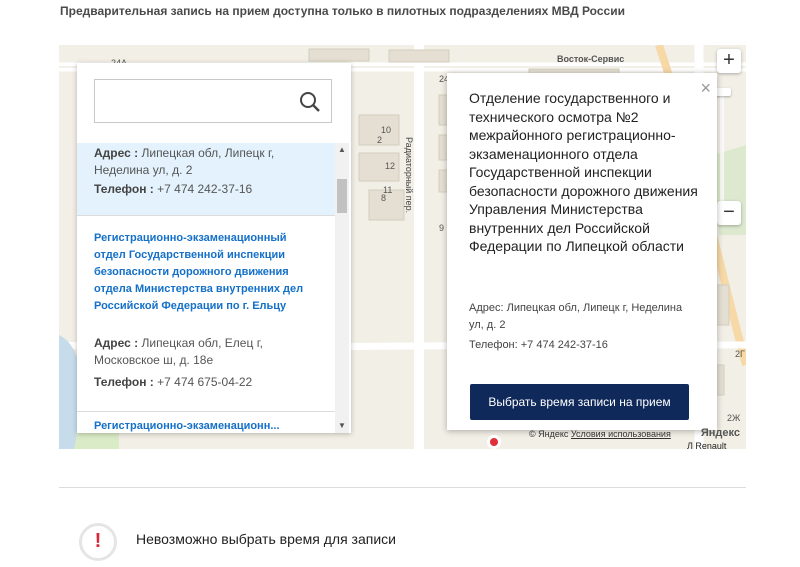  I want to click on popup-phone: Телефон: +7 474 242-37-16, so click(538, 345).